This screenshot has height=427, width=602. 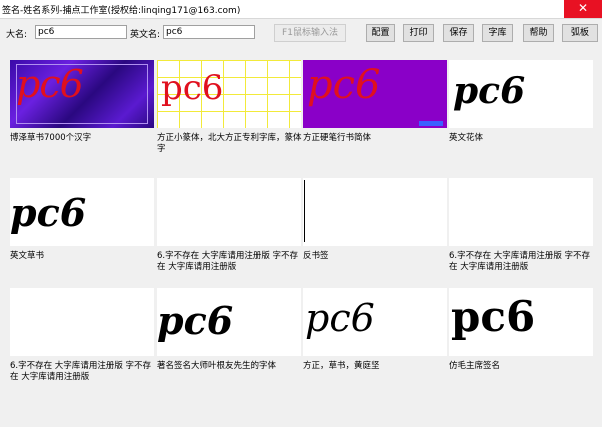 I want to click on style-caption: 方正，草书，黄庭坚, so click(x=341, y=366).